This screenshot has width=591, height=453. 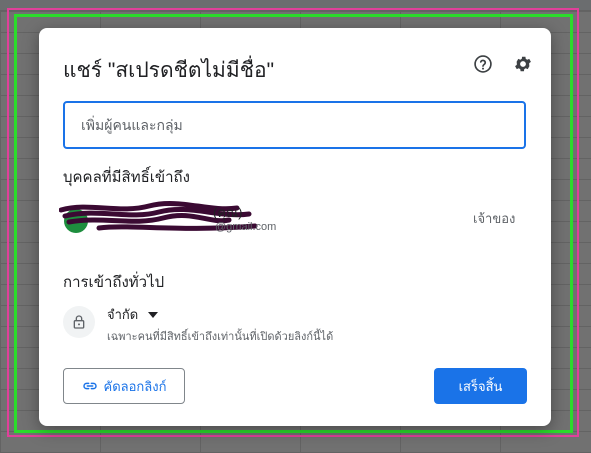 I want to click on general-access-title: การเข้าถึงทั่วไป, so click(x=114, y=282).